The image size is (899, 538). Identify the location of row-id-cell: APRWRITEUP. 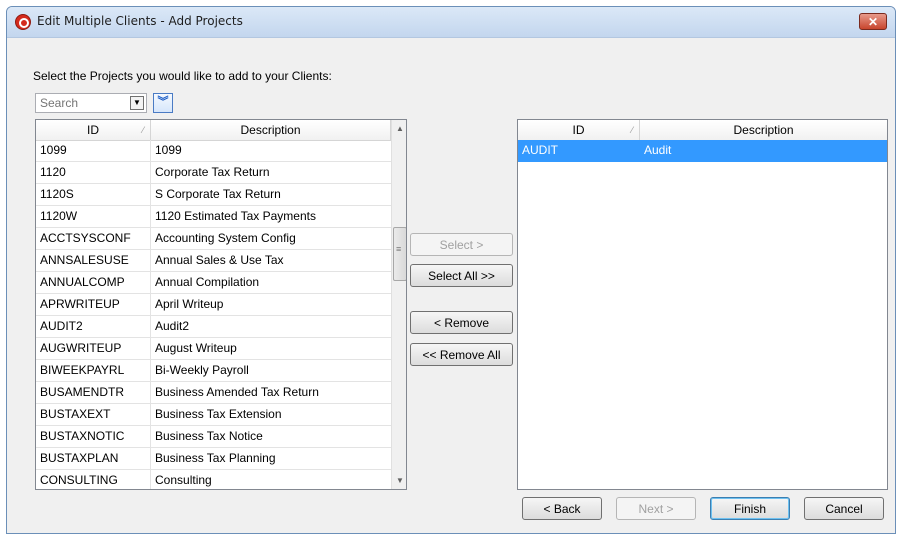
(93, 304).